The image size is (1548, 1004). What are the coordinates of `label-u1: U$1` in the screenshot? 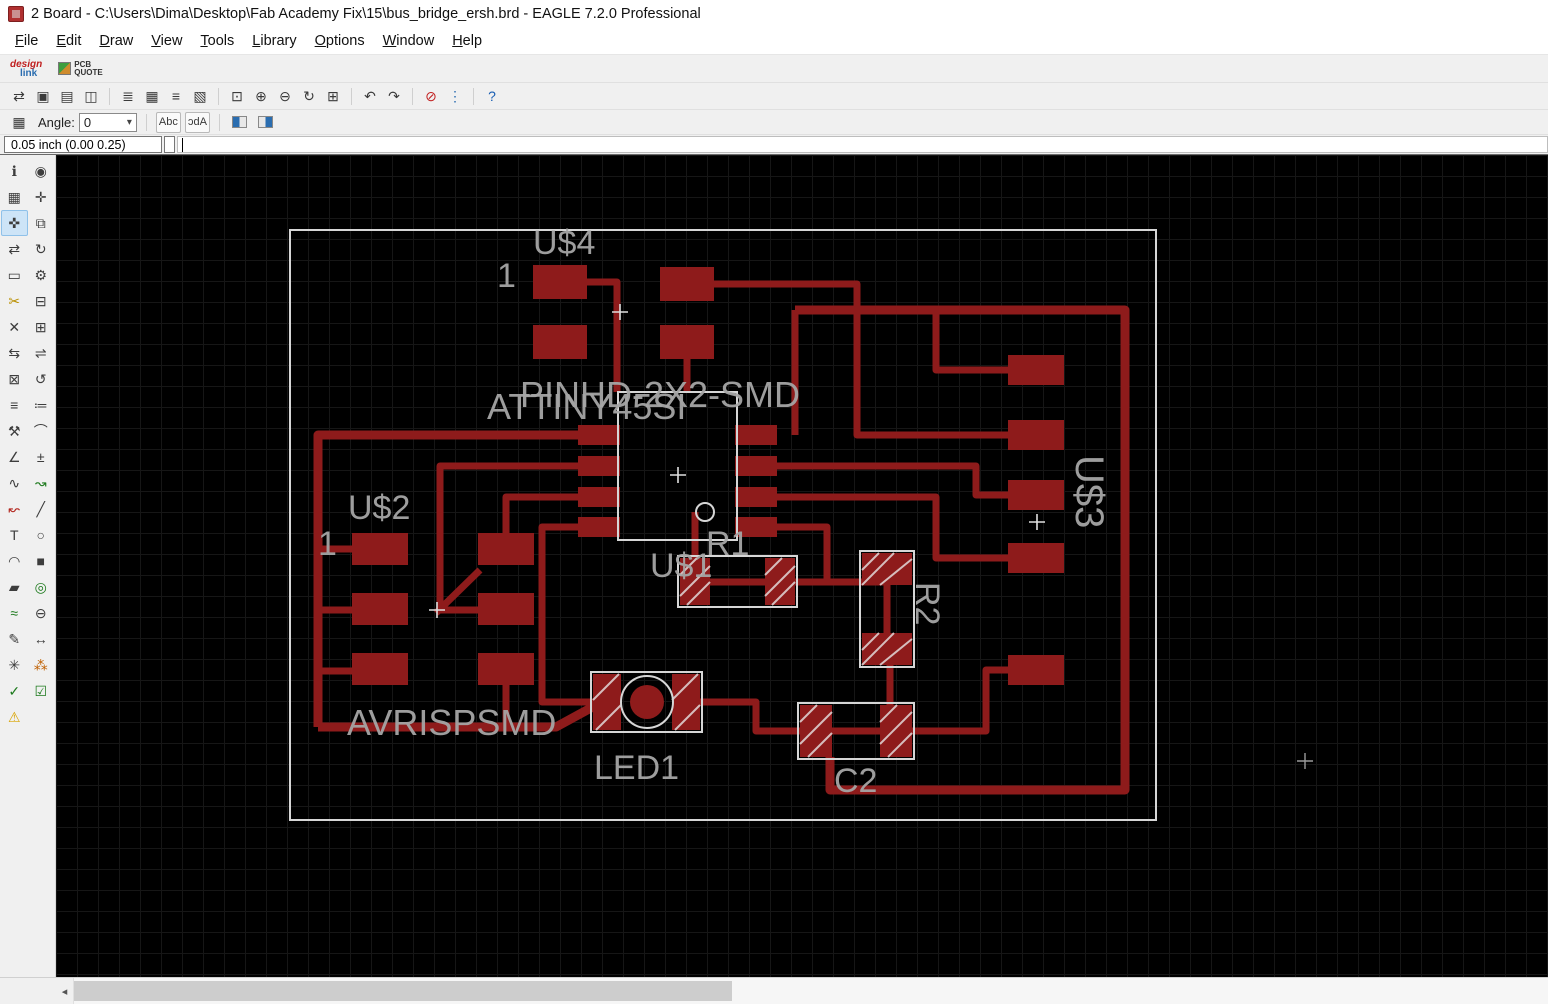 It's located at (681, 566).